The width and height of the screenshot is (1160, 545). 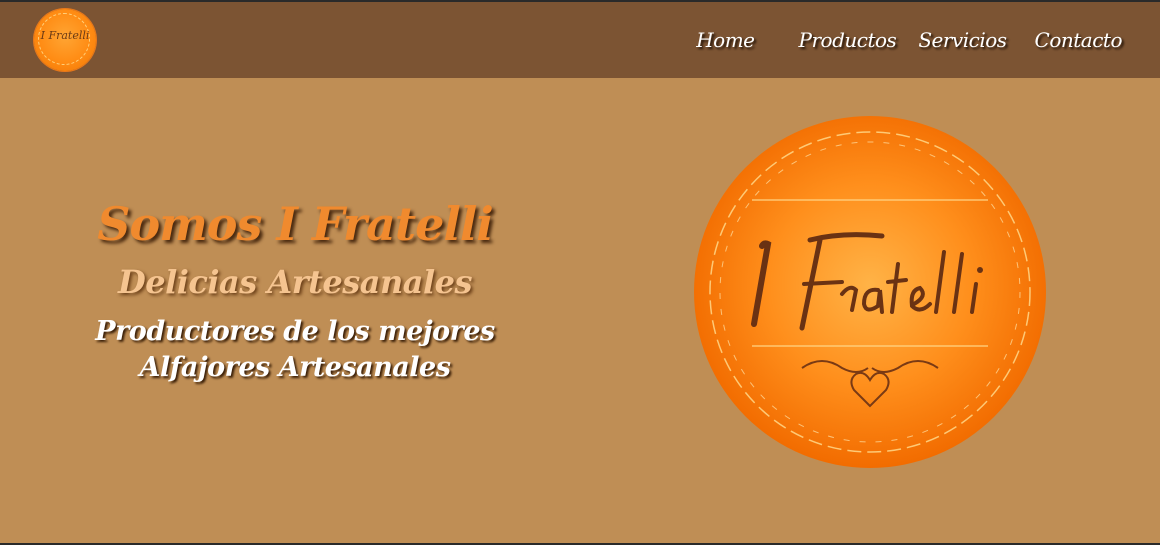 I want to click on nav-logo-text: I Fratelli, so click(x=65, y=35).